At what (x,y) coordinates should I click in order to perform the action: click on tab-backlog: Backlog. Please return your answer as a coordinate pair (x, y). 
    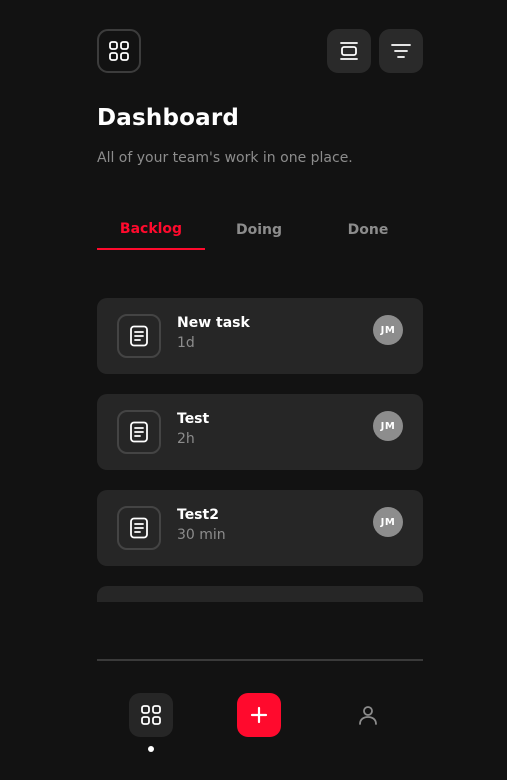
    Looking at the image, I should click on (151, 230).